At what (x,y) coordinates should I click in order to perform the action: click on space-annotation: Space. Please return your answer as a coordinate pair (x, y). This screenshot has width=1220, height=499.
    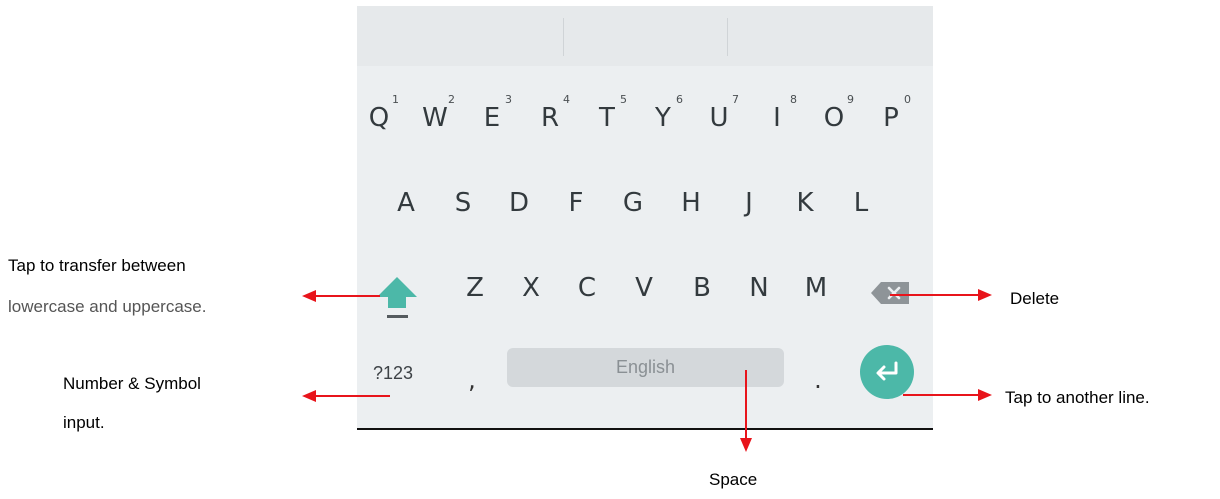
    Looking at the image, I should click on (733, 479).